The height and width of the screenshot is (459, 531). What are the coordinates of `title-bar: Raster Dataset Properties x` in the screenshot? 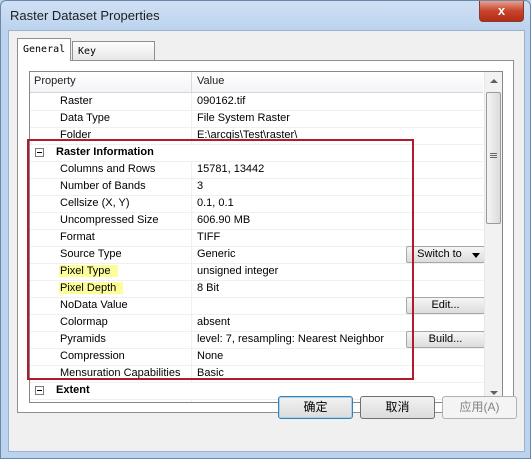 It's located at (265, 15).